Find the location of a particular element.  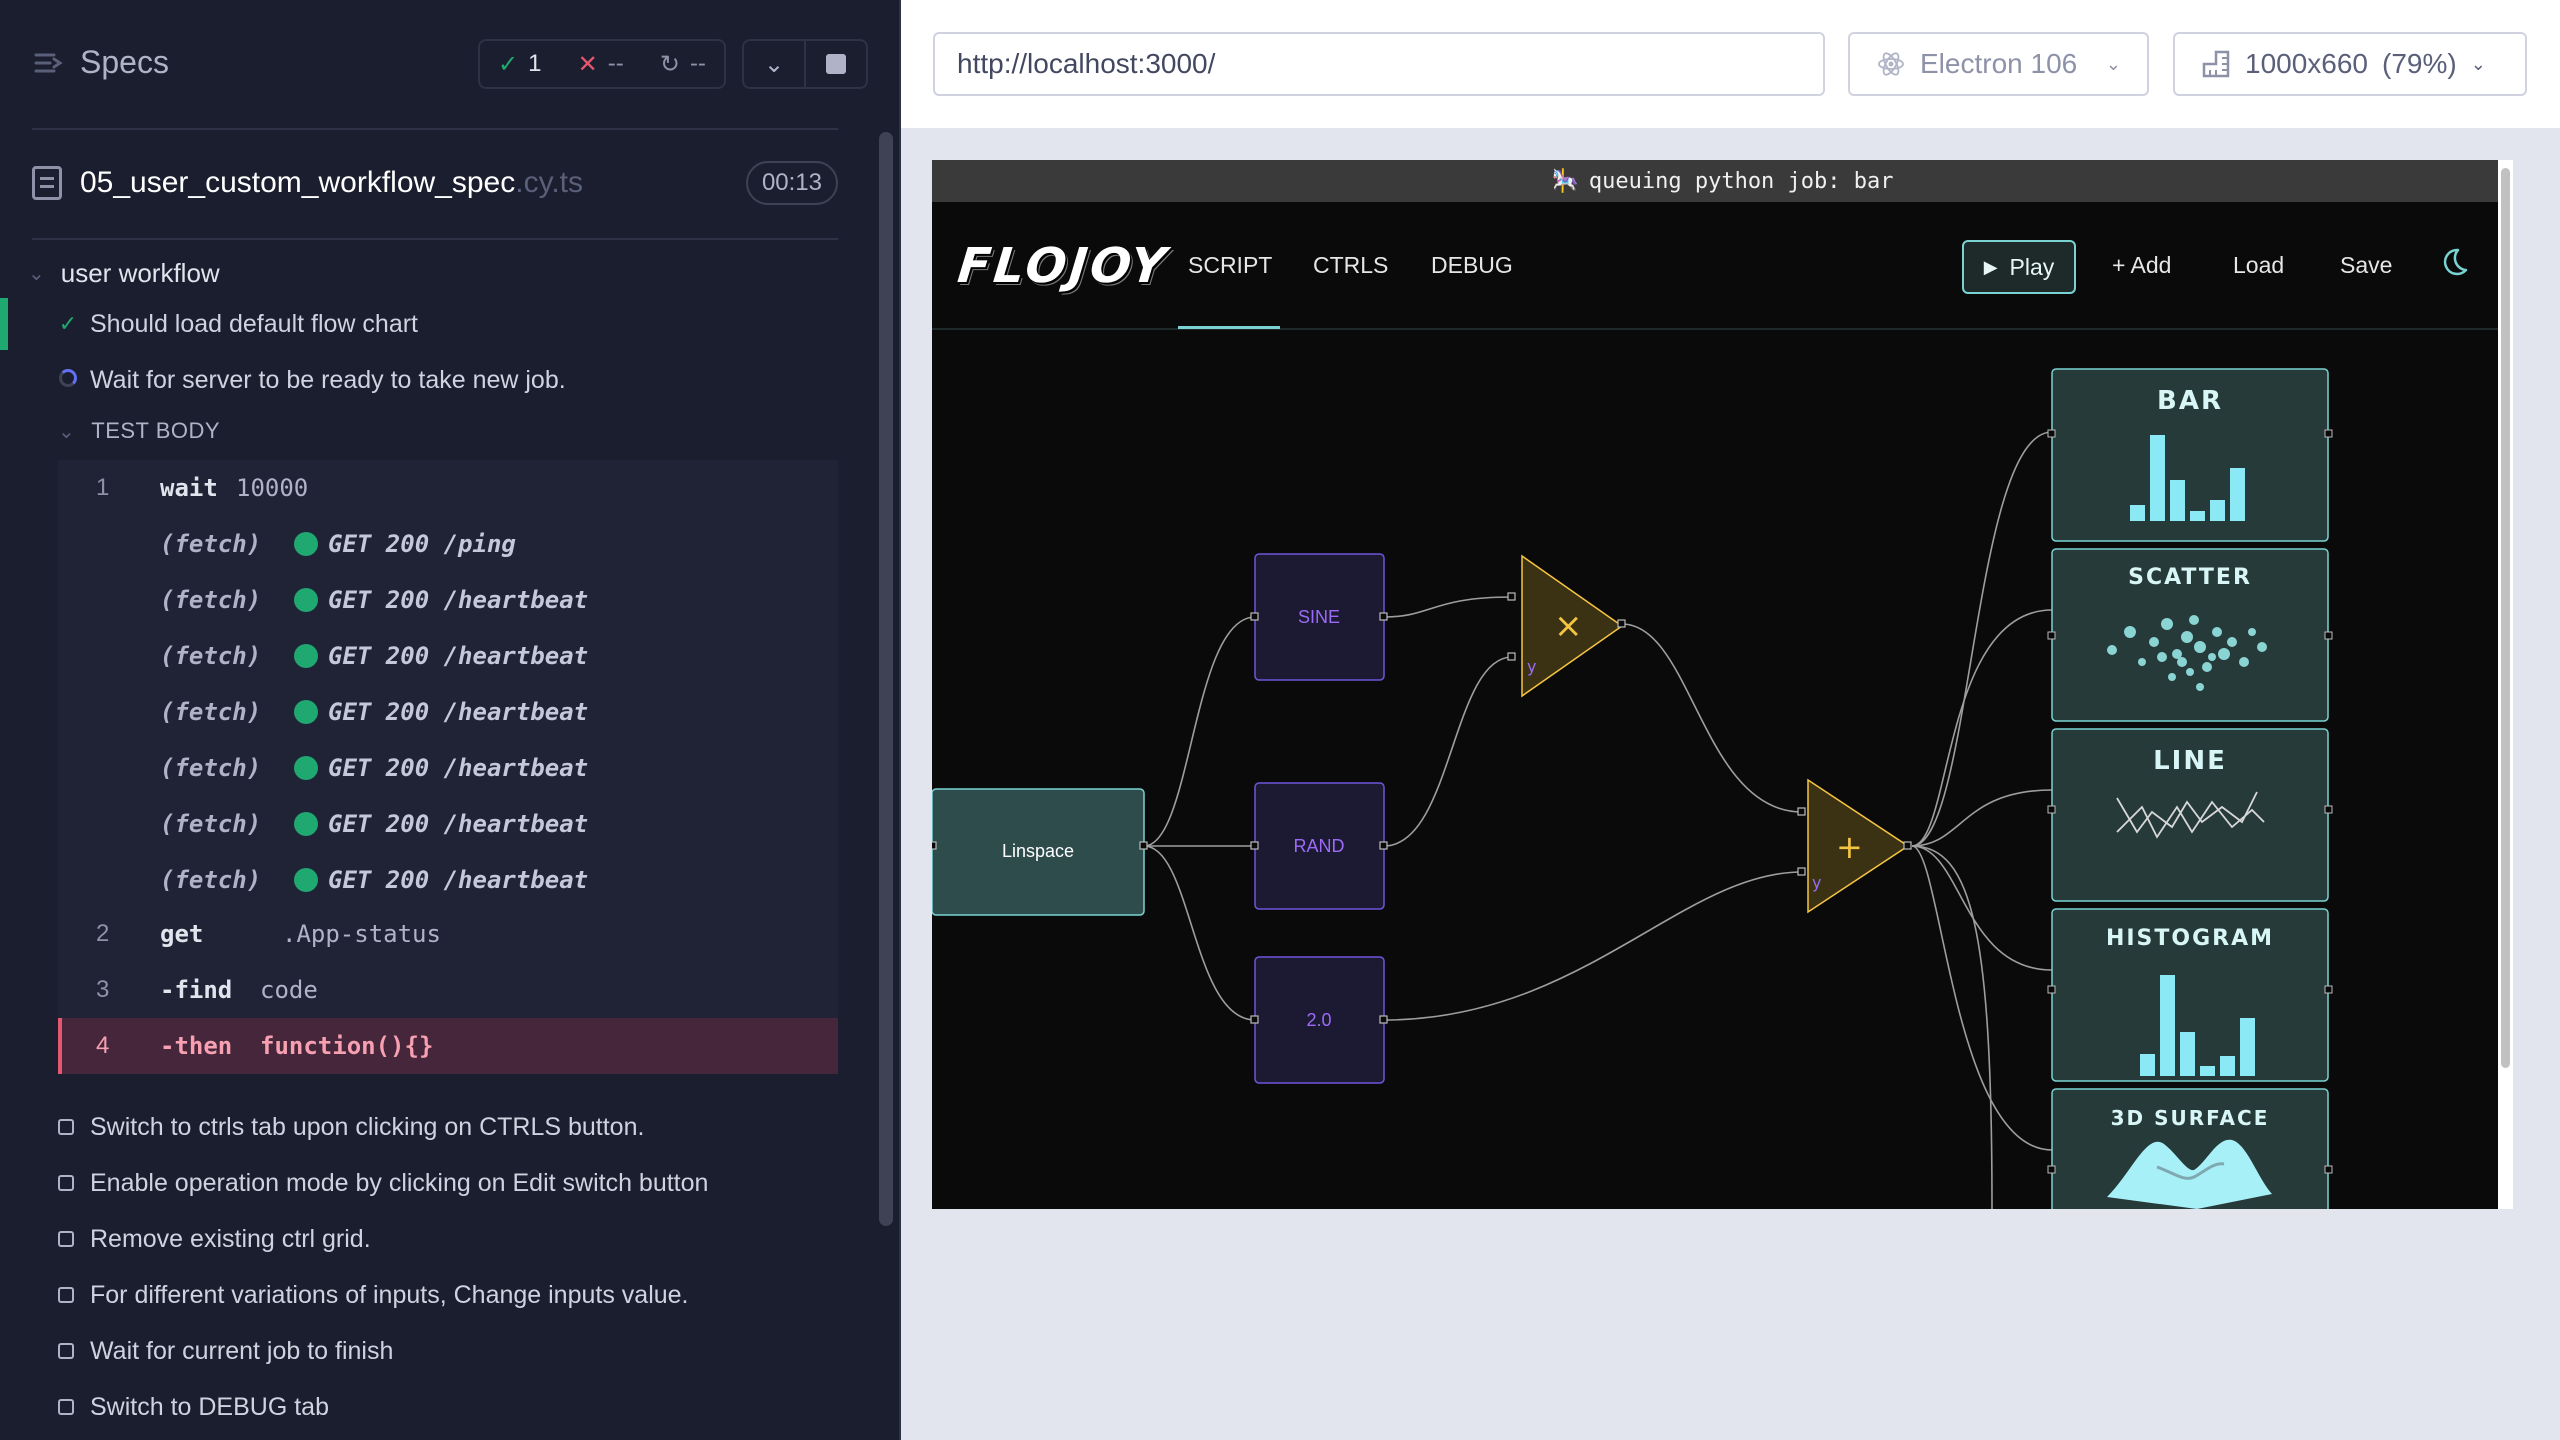

suite-title: ⌄ user workflow is located at coordinates (124, 273).